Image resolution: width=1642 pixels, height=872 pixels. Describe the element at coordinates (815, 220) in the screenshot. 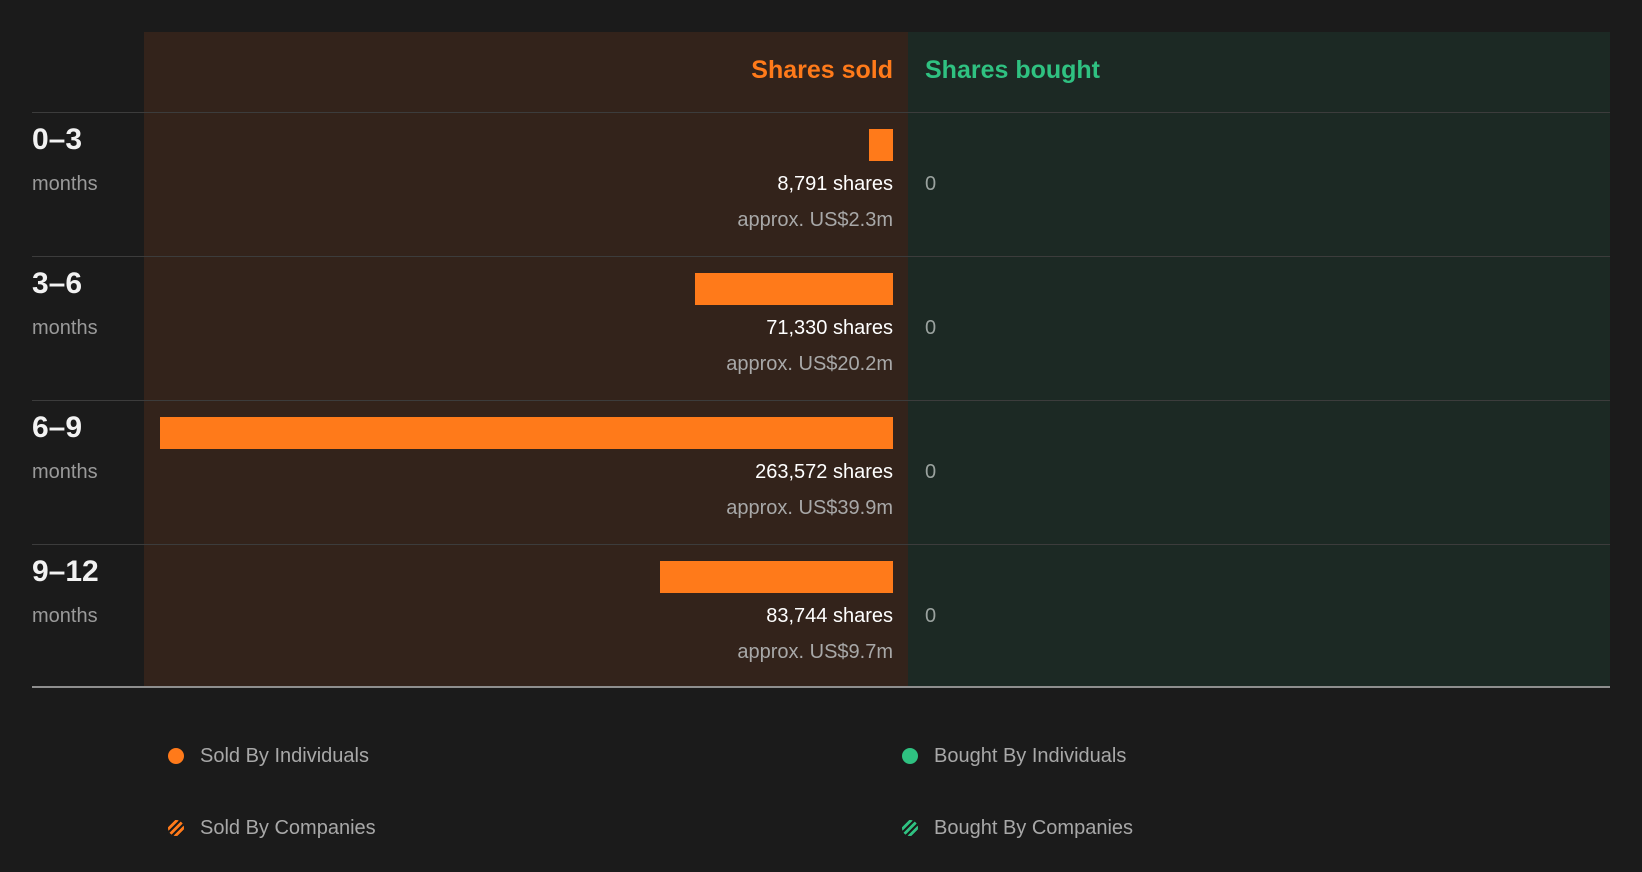

I see `sold-value-label: approx. US$2.3m` at that location.